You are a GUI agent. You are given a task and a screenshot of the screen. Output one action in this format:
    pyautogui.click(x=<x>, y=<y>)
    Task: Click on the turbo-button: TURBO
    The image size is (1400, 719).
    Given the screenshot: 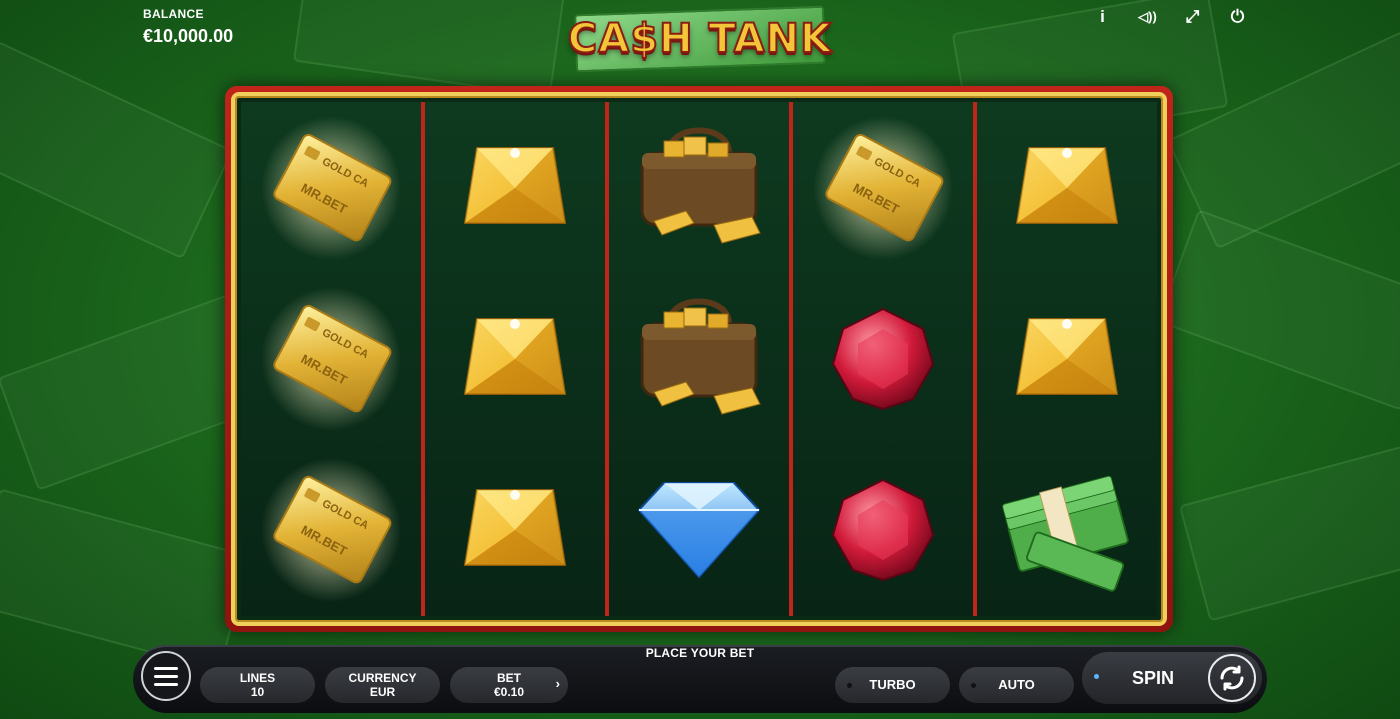 What is the action you would take?
    pyautogui.click(x=892, y=685)
    